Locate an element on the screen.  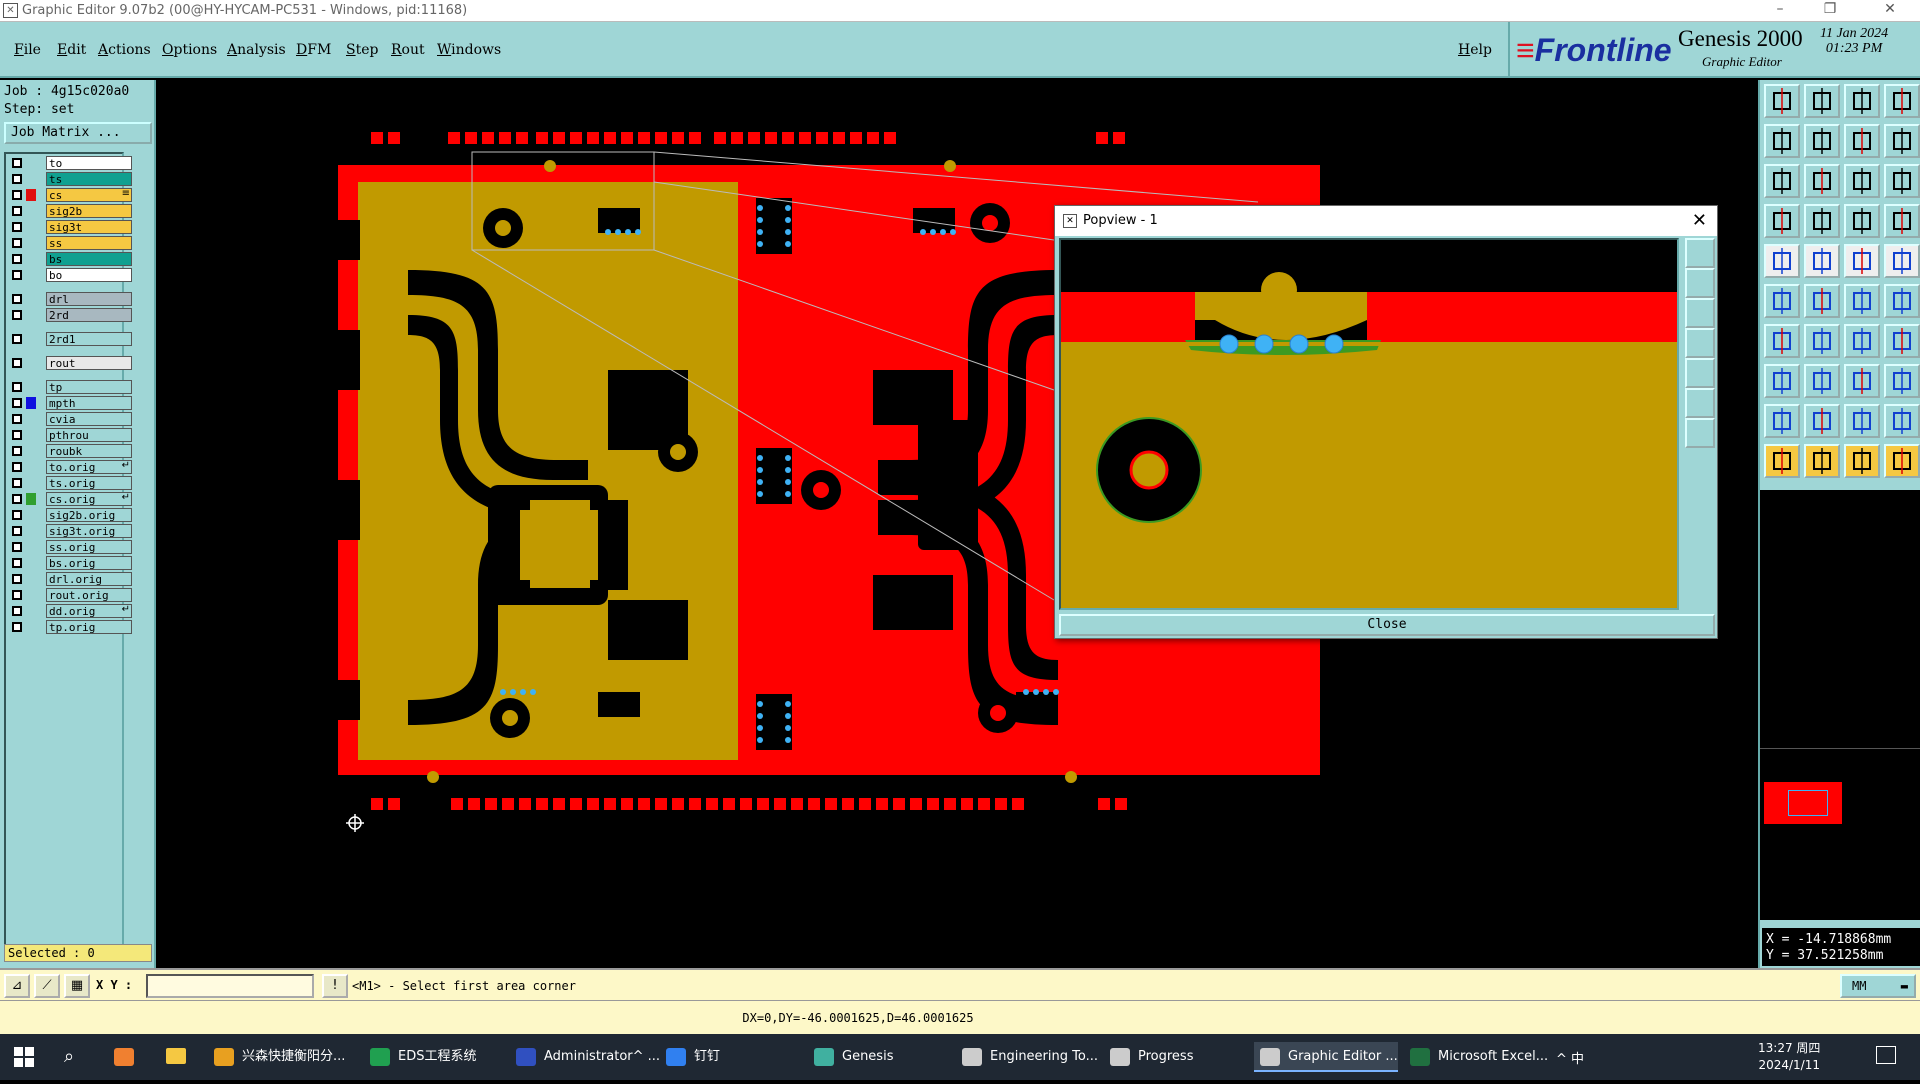
taskbar-item: Genesis is located at coordinates (880, 1057).